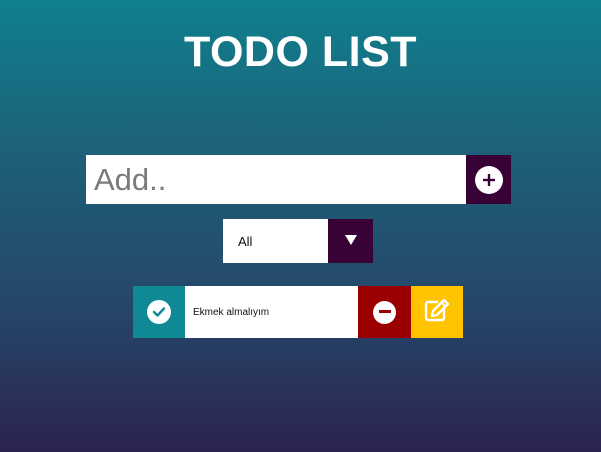  I want to click on minus-circle-icon, so click(384, 312).